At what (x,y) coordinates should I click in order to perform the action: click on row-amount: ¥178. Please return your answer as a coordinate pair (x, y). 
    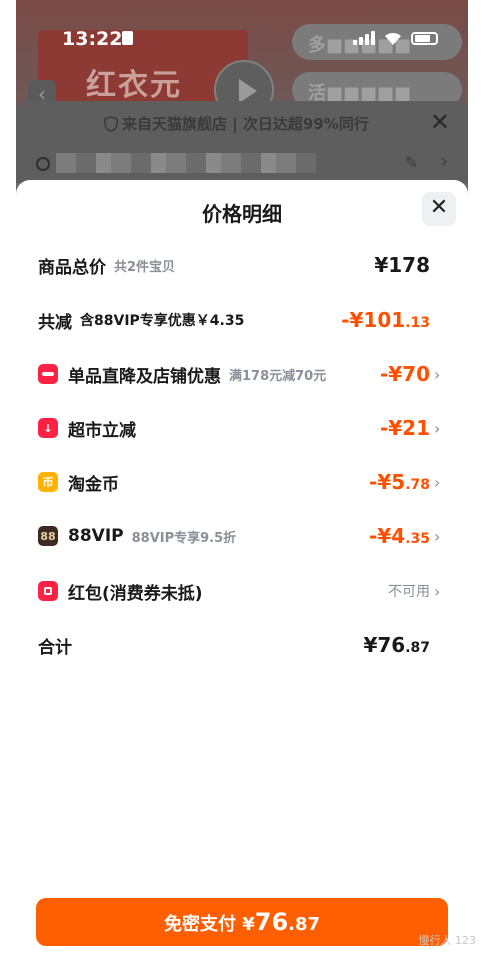
    Looking at the image, I should click on (402, 265).